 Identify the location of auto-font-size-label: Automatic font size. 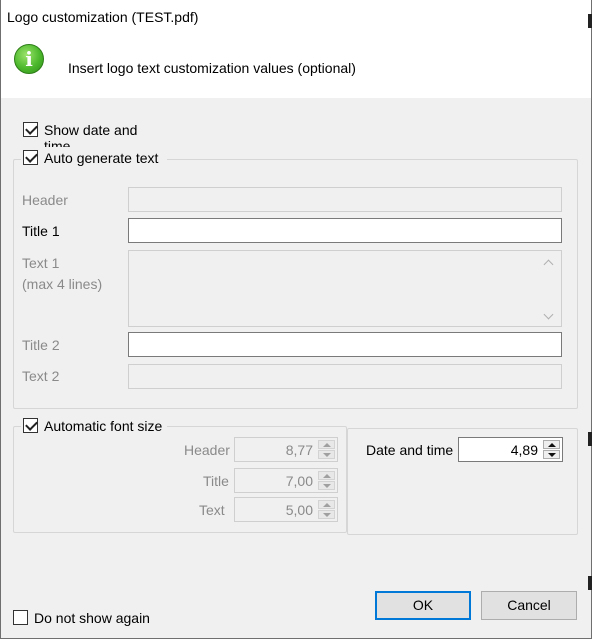
(103, 426).